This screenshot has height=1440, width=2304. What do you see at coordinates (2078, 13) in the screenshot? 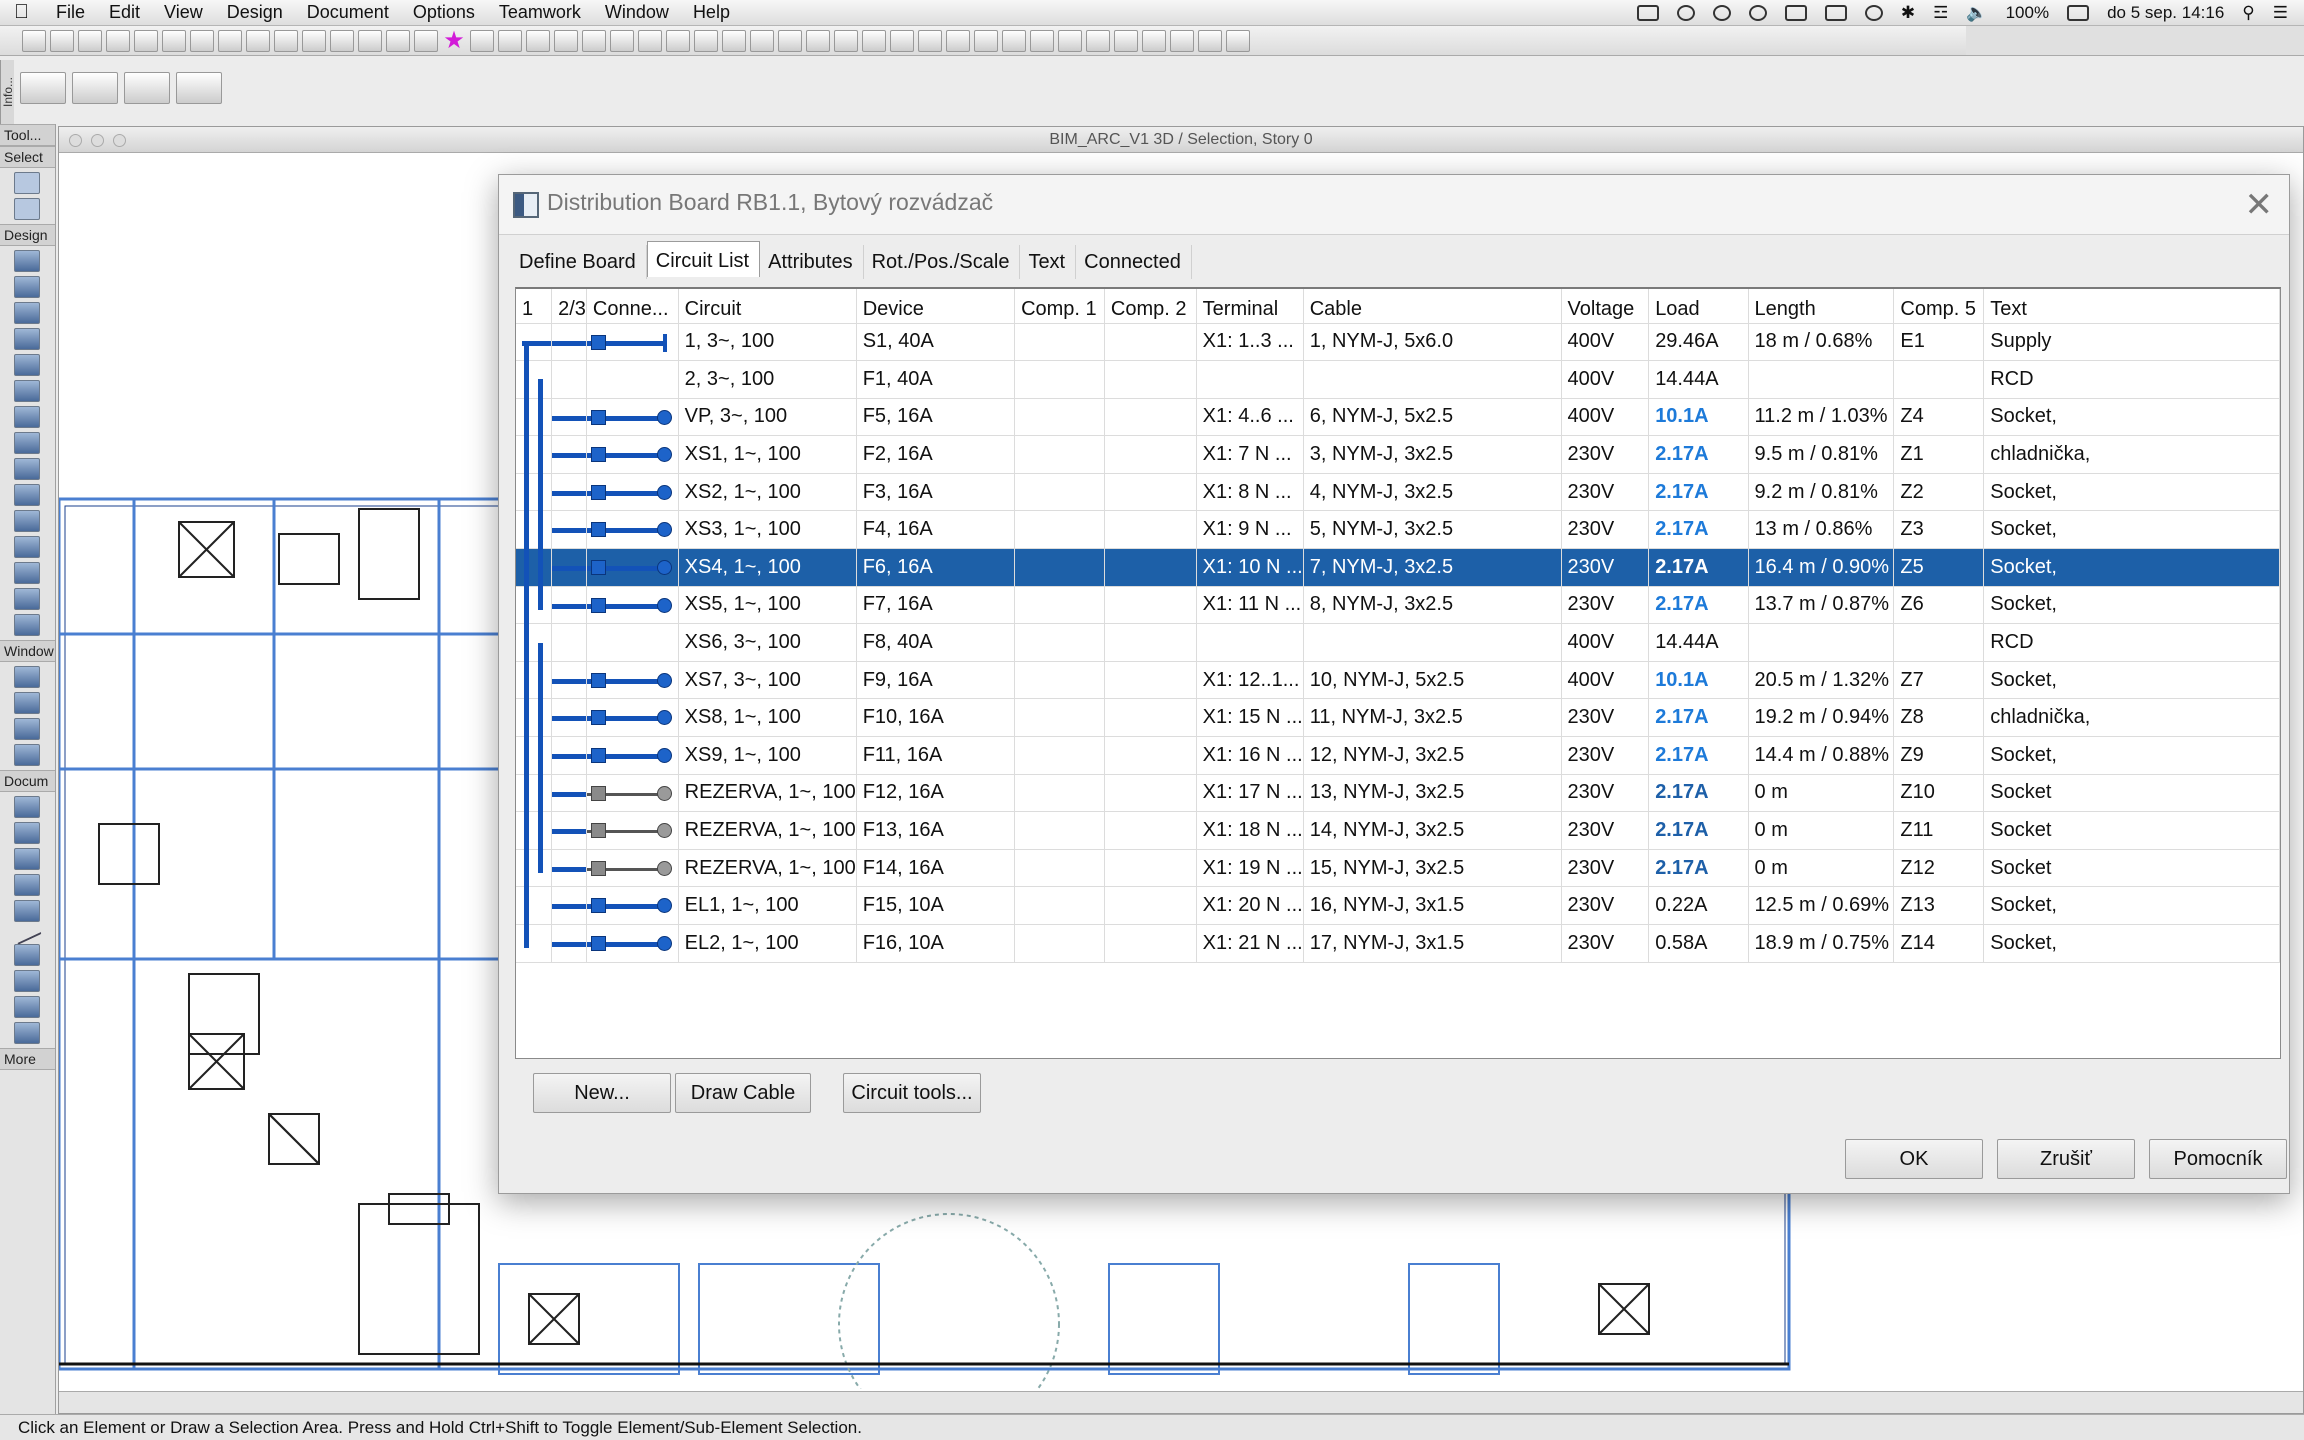
I see `battery-icon` at bounding box center [2078, 13].